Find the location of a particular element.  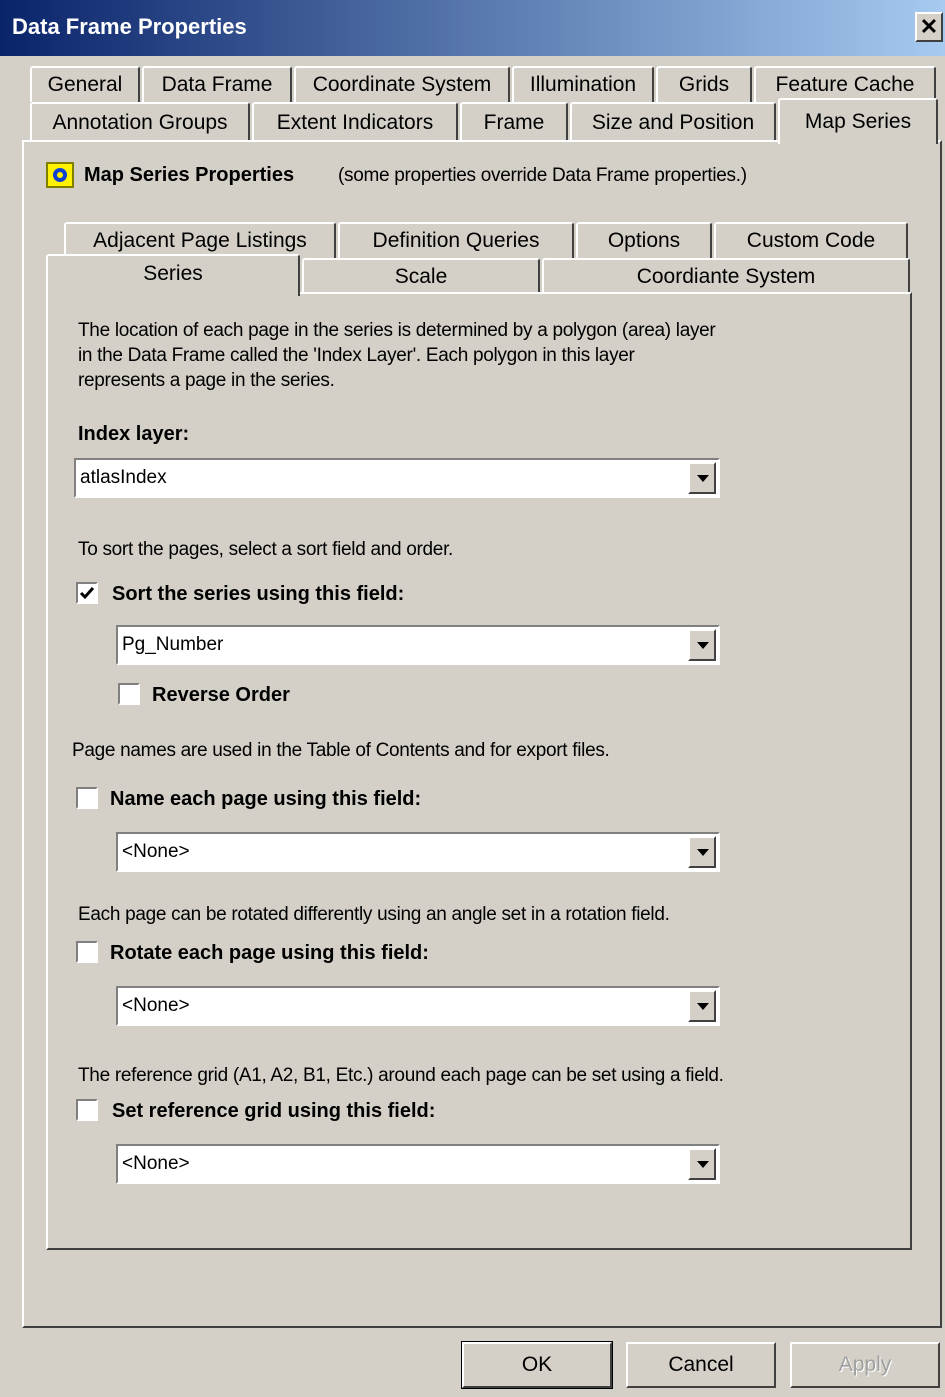

sort-field-select: Pg_Number is located at coordinates (418, 645).